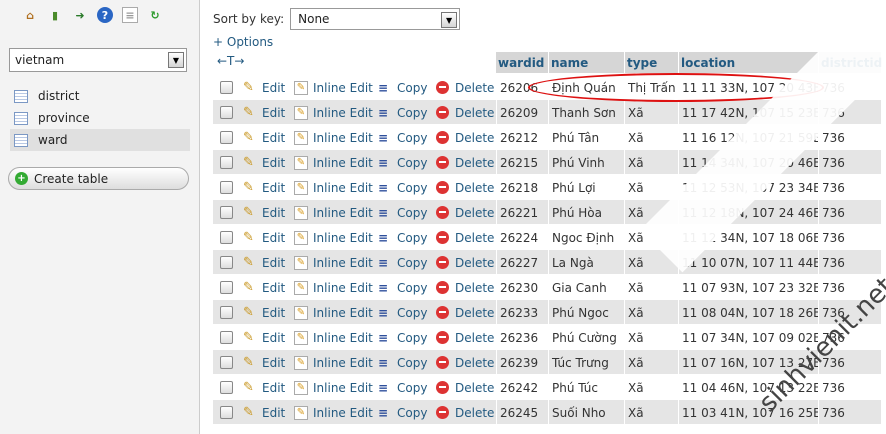 This screenshot has height=434, width=886. What do you see at coordinates (522, 237) in the screenshot?
I see `cell-wardid: 26224` at bounding box center [522, 237].